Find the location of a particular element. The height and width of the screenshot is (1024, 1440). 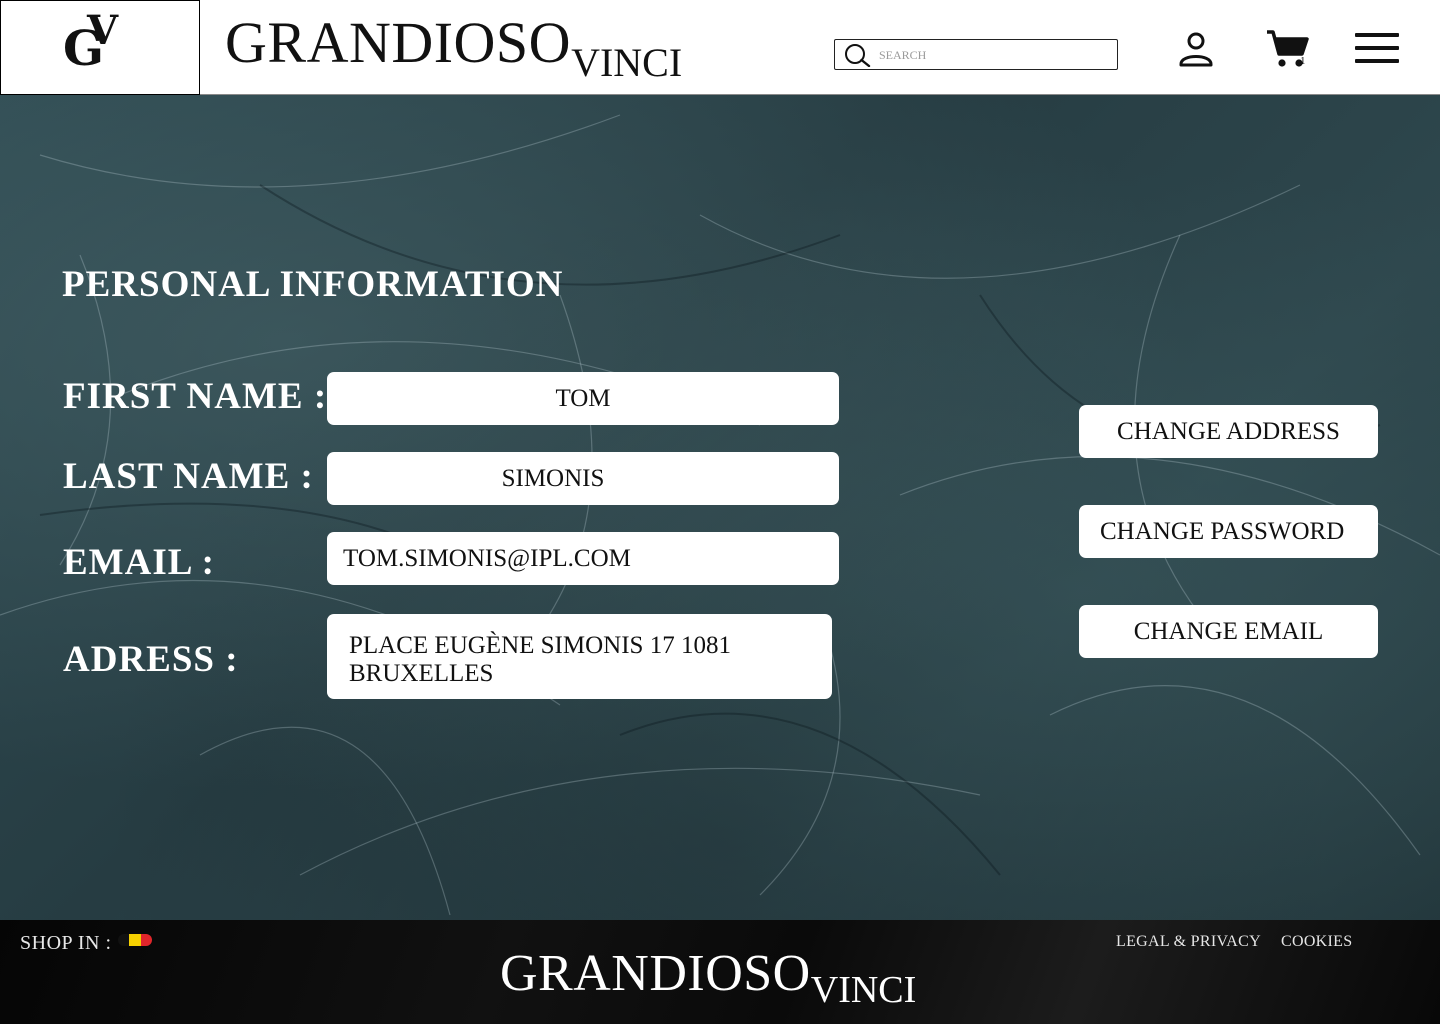

belgium-flag-icon is located at coordinates (135, 940).